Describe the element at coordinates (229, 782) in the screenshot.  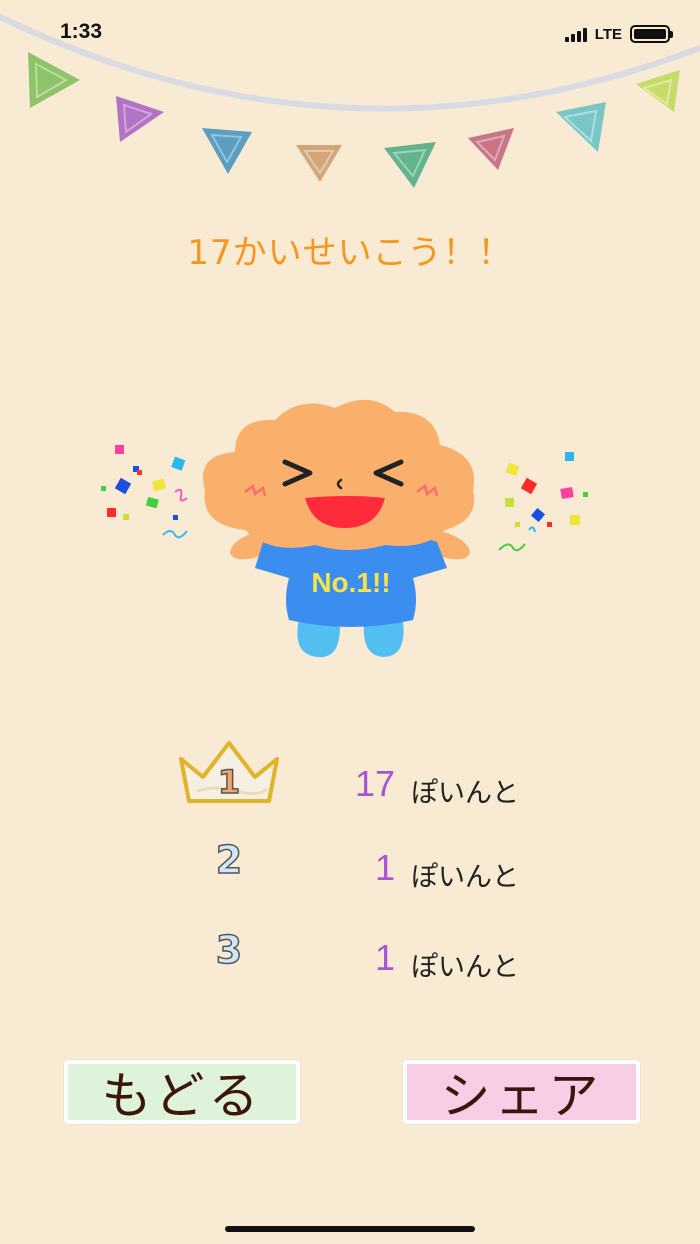
I see `rank-number: 1` at that location.